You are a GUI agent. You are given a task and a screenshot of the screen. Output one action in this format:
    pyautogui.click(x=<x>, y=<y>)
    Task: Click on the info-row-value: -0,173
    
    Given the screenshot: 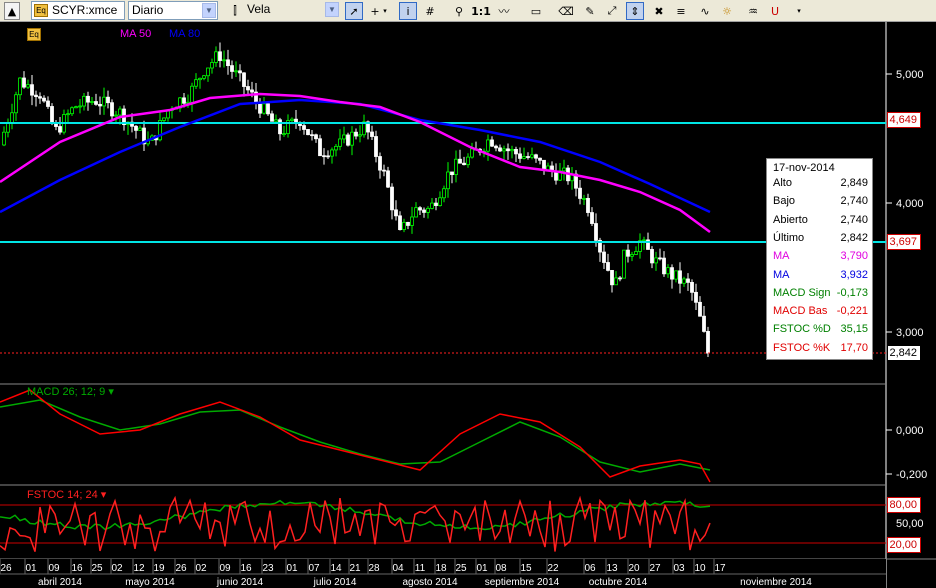 What is the action you would take?
    pyautogui.click(x=852, y=292)
    